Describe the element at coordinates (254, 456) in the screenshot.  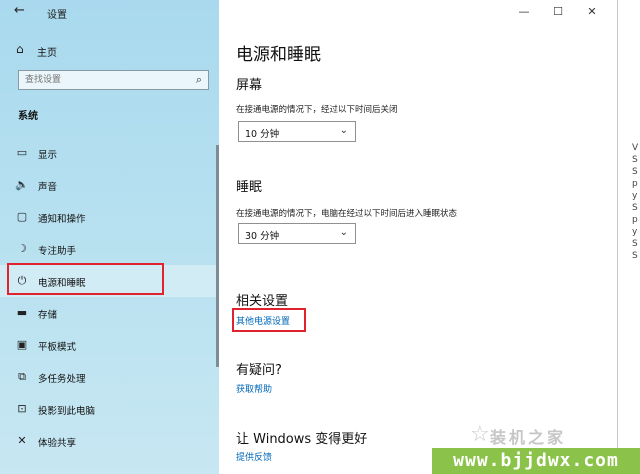
I see `link-give-feedback: 提供反馈` at that location.